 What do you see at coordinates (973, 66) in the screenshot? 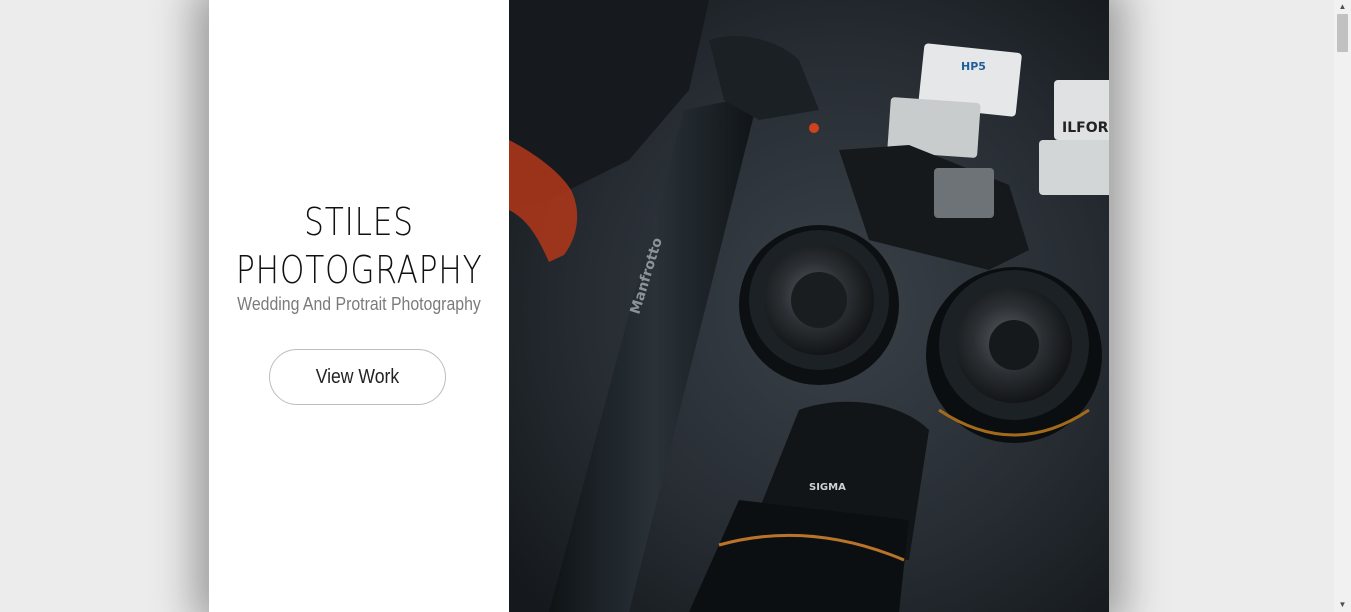
I see `film-label-text: HP5` at bounding box center [973, 66].